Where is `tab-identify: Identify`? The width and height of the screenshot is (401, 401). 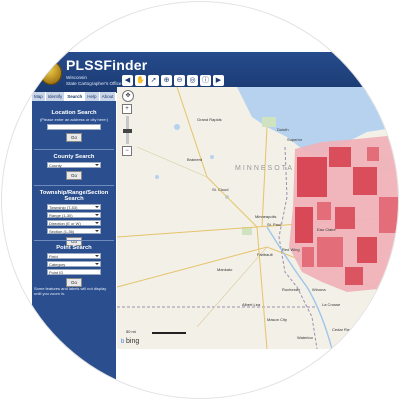
tab-identify: Identify is located at coordinates (56, 96).